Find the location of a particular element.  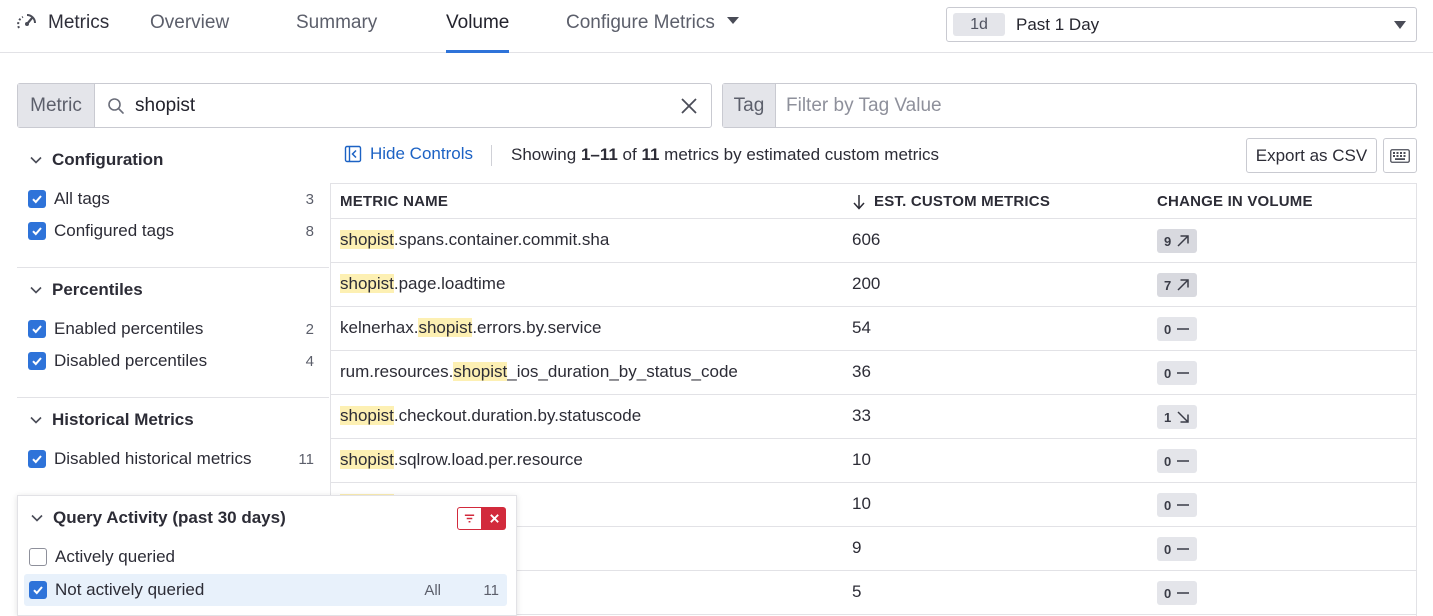

metric-name-post: .errors.by.service is located at coordinates (537, 327).